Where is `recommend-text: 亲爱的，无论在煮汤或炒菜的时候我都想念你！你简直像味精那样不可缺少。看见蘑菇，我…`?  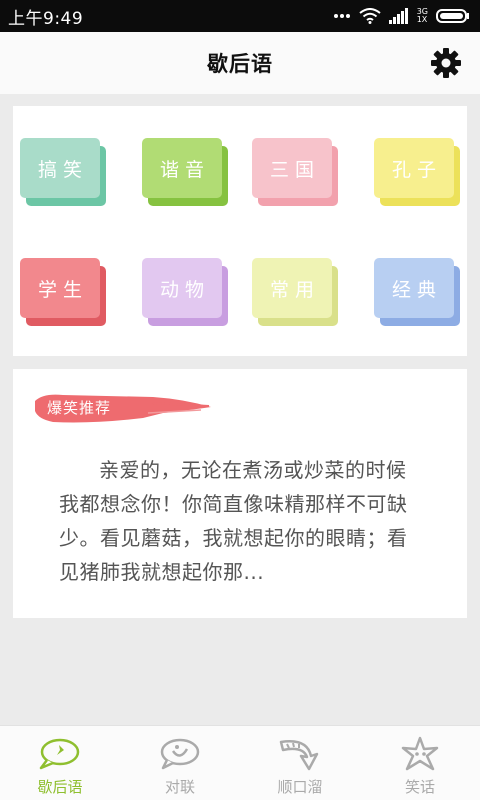 recommend-text: 亲爱的，无论在煮汤或炒菜的时候我都想念你！你简直像味精那样不可缺少。看见蘑菇，我… is located at coordinates (233, 521).